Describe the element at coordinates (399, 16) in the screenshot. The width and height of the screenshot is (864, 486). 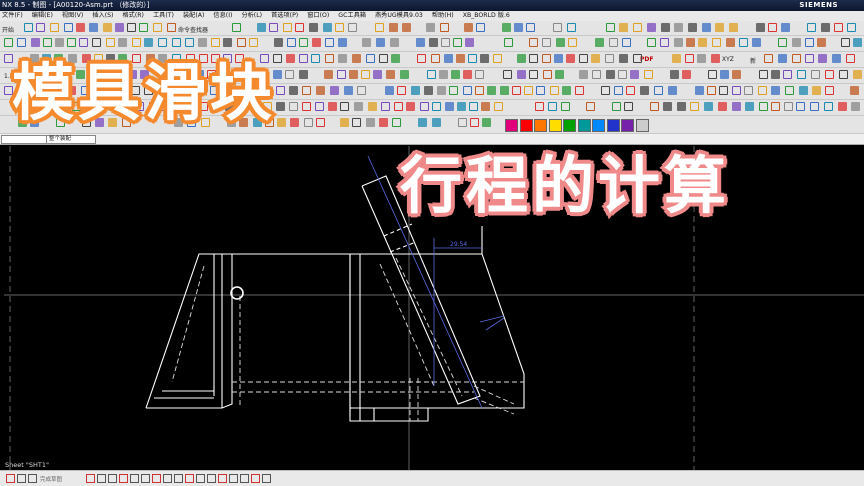
I see `menu-item: 燕秀UG模具9.03` at that location.